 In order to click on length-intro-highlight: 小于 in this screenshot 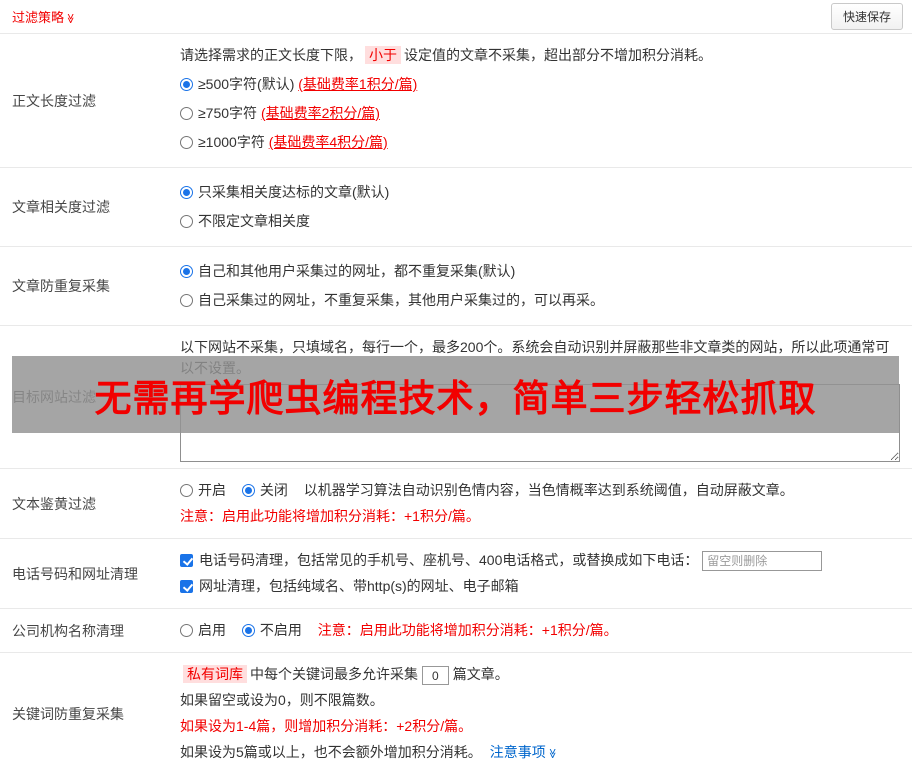, I will do `click(383, 55)`.